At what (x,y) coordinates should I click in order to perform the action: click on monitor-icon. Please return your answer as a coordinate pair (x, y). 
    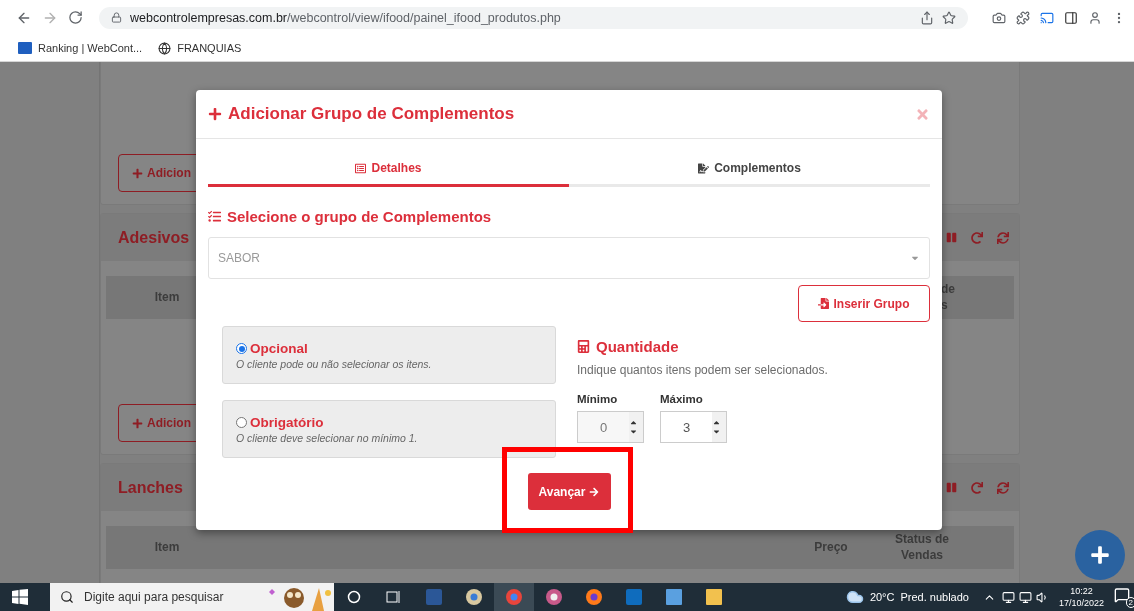
    Looking at the image, I should click on (1025, 597).